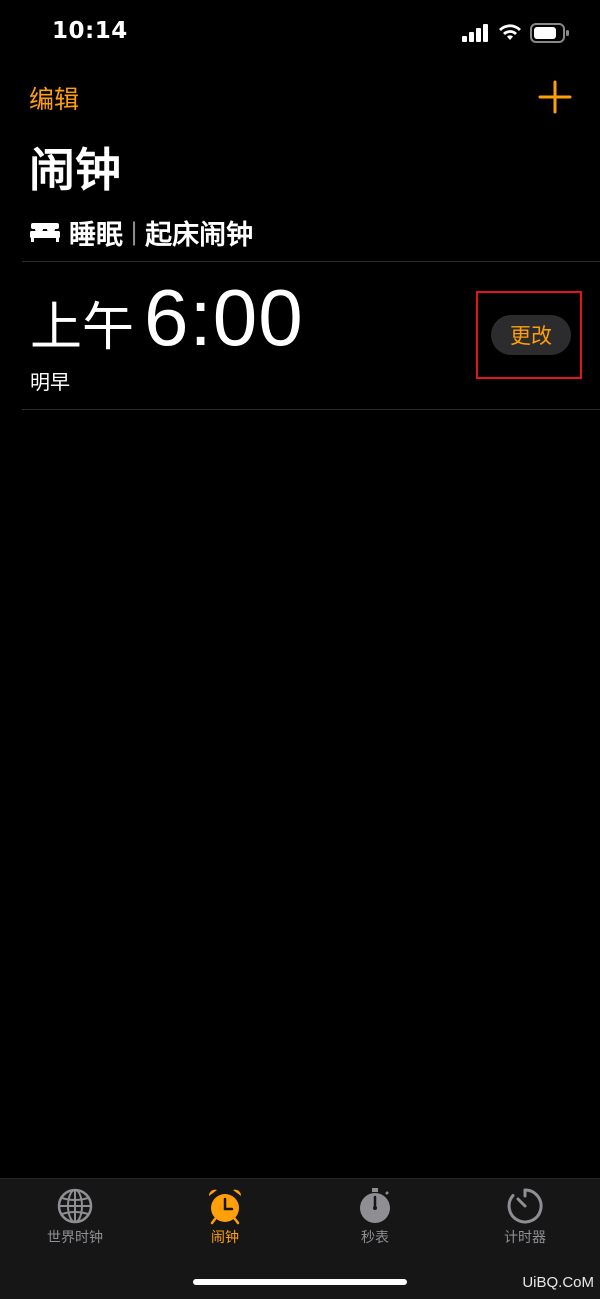 This screenshot has width=600, height=1299. What do you see at coordinates (300, 1282) in the screenshot?
I see `home-indicator` at bounding box center [300, 1282].